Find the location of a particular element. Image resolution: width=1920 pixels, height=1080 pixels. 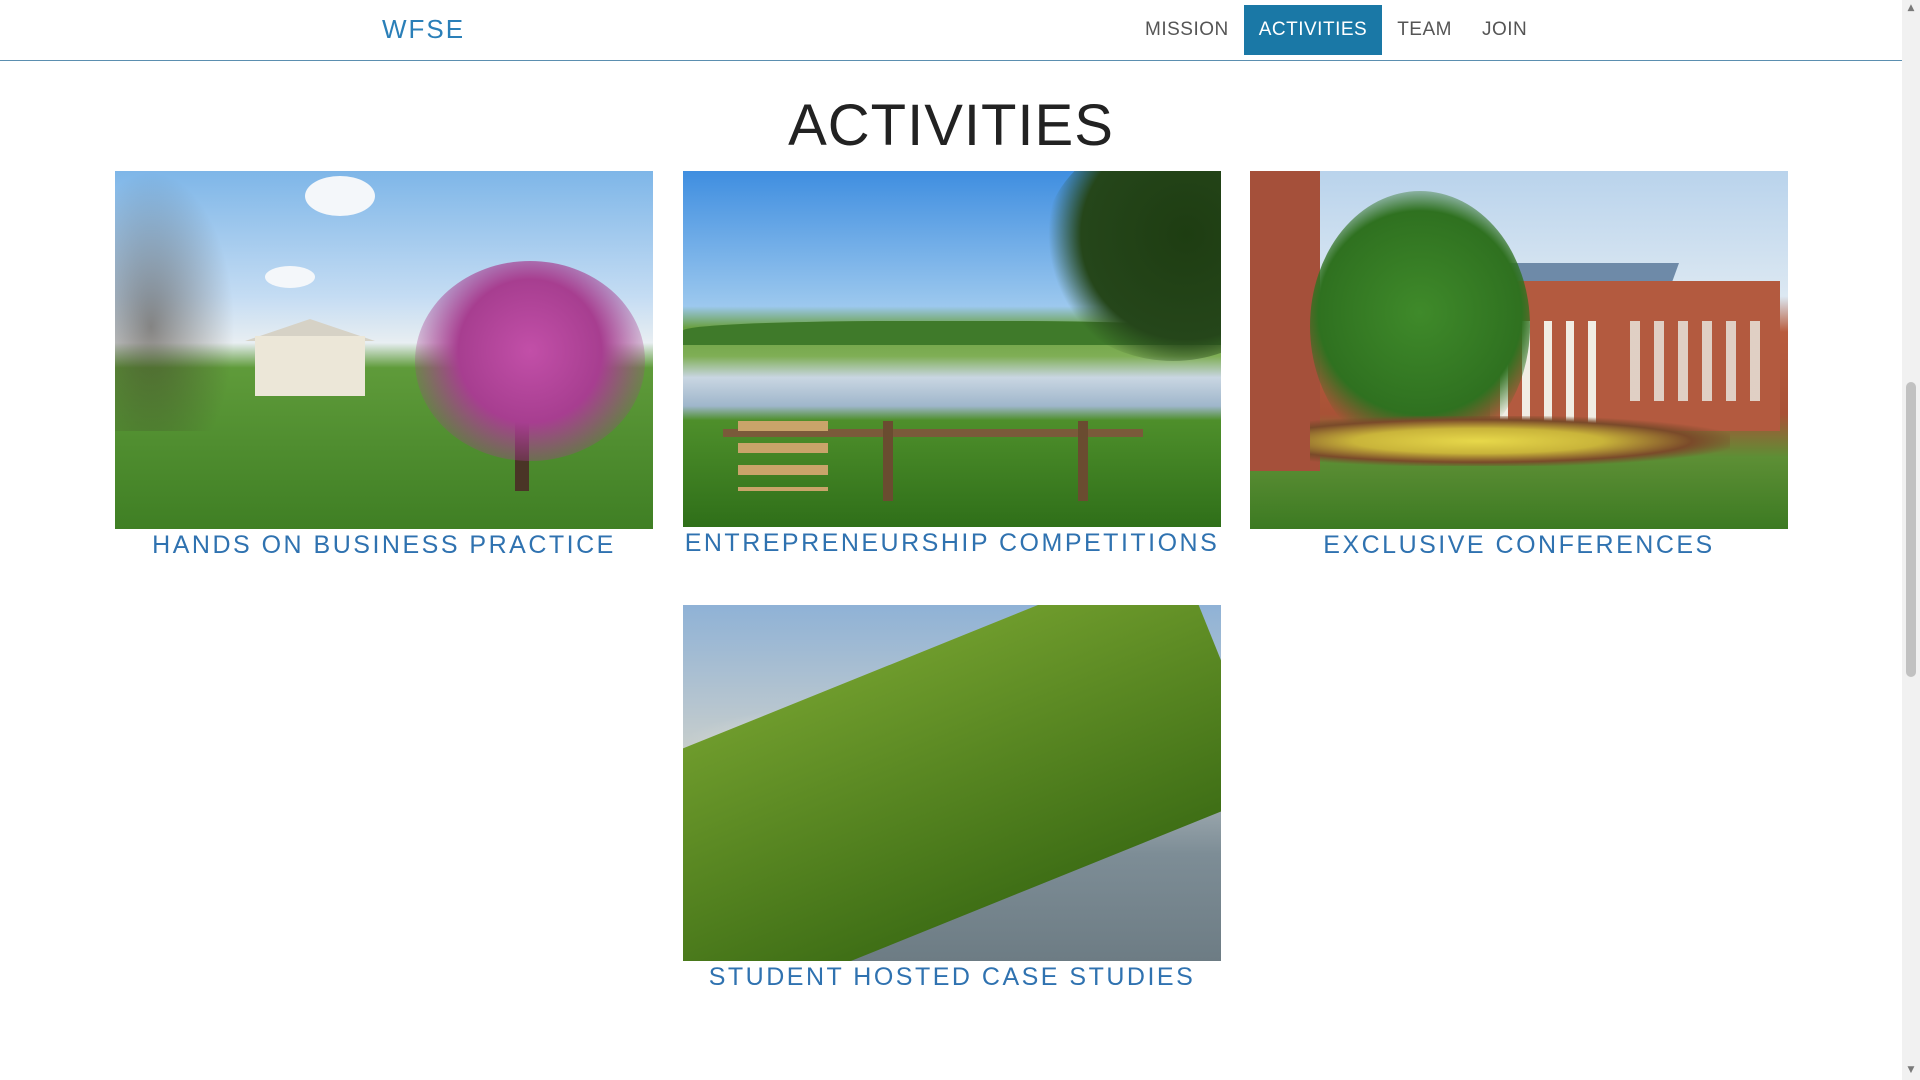

section-title: ACTIVITIES is located at coordinates (951, 125).